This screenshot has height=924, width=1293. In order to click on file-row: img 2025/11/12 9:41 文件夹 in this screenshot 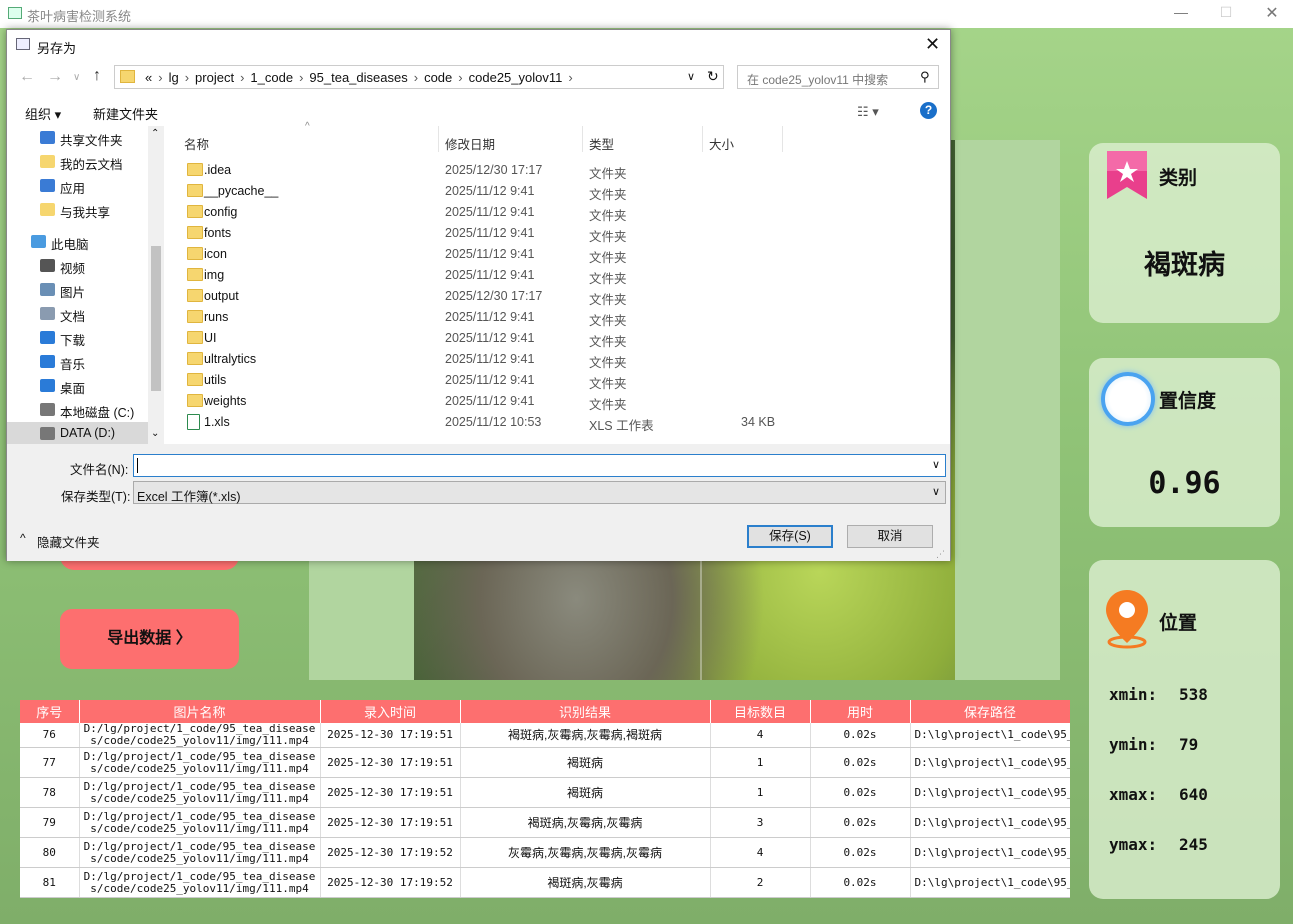, I will do `click(557, 275)`.